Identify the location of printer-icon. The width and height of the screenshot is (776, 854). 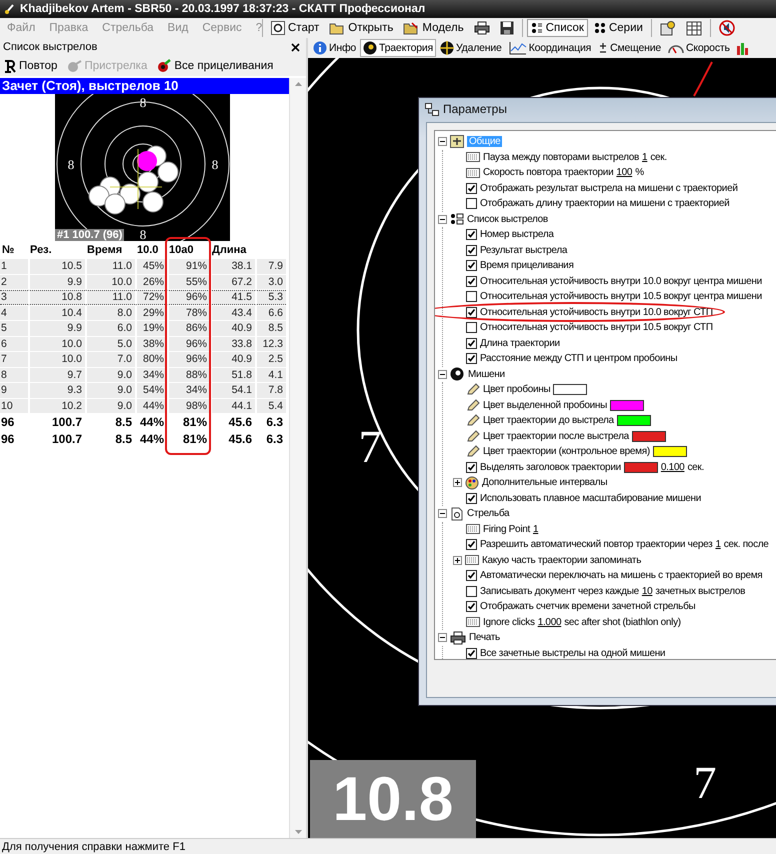
(482, 28).